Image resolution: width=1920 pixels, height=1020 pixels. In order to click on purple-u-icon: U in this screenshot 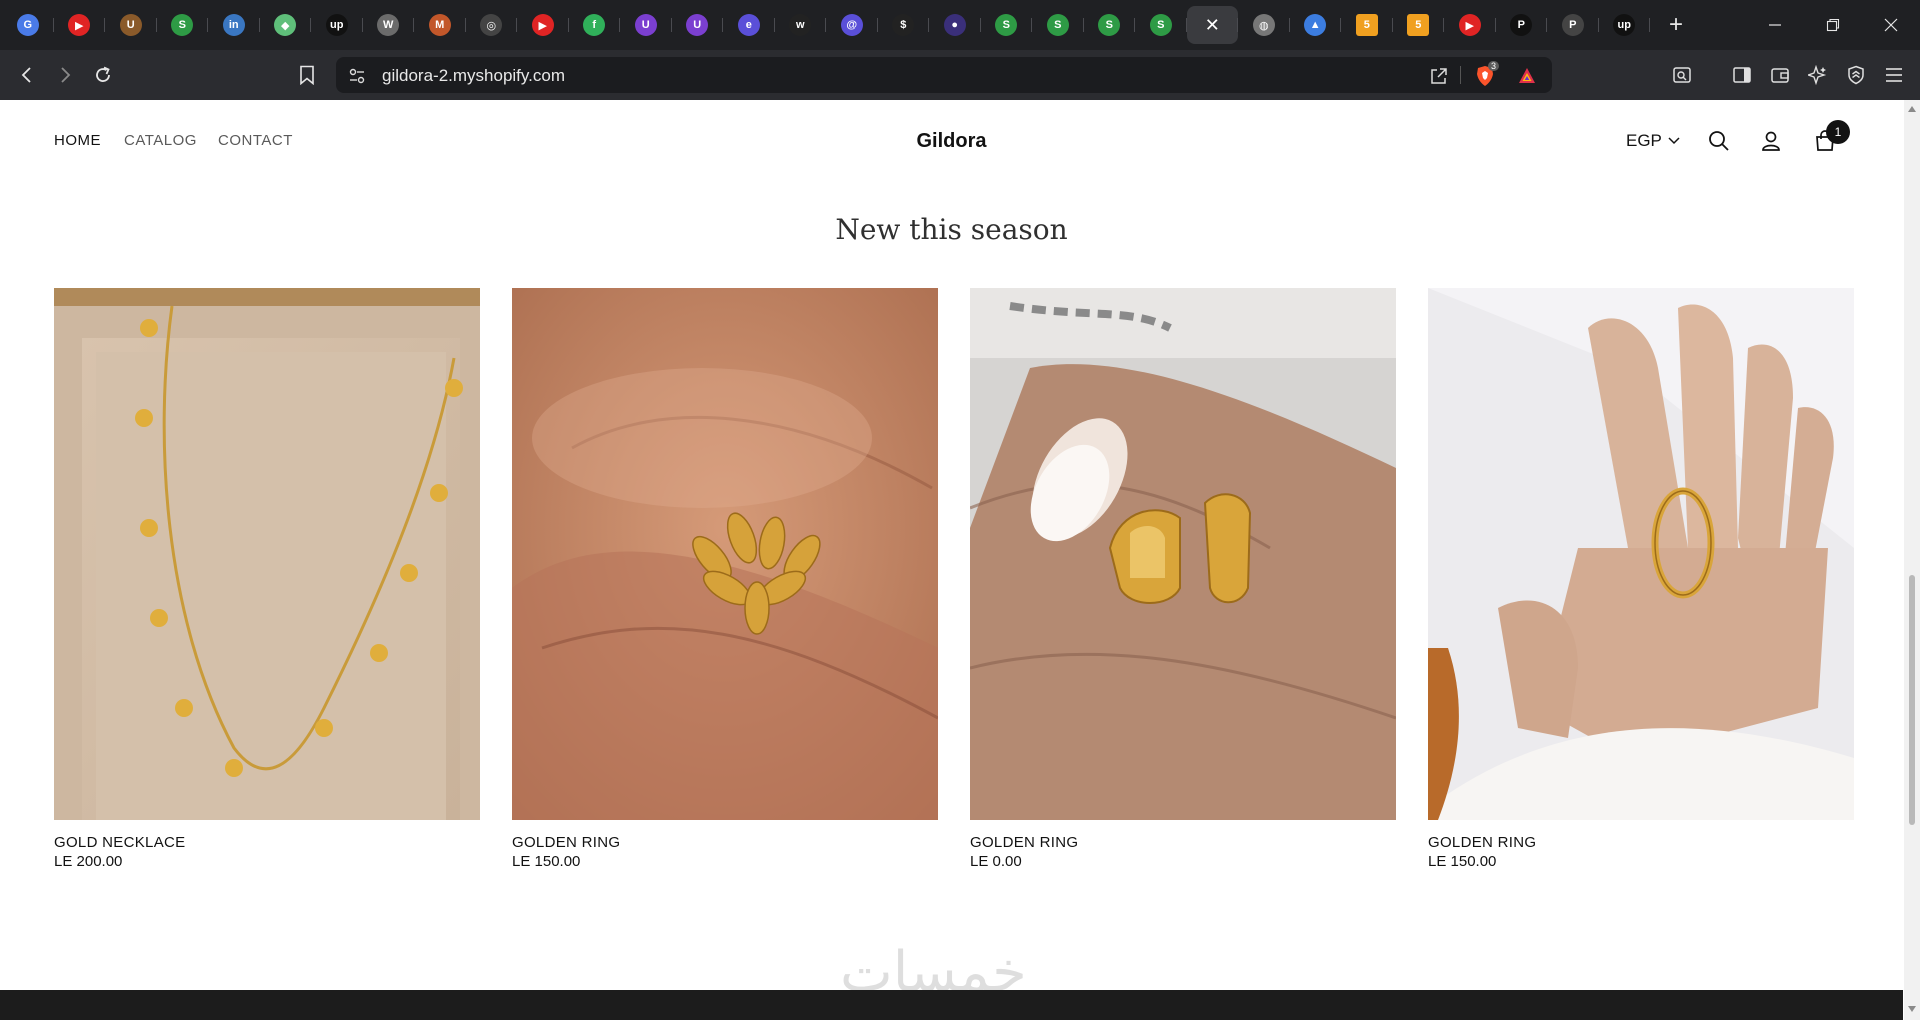, I will do `click(645, 25)`.